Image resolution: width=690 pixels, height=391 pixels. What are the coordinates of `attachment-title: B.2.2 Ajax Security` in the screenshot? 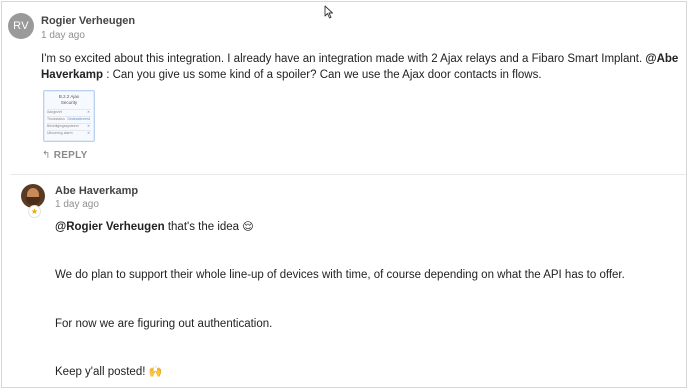 It's located at (69, 99).